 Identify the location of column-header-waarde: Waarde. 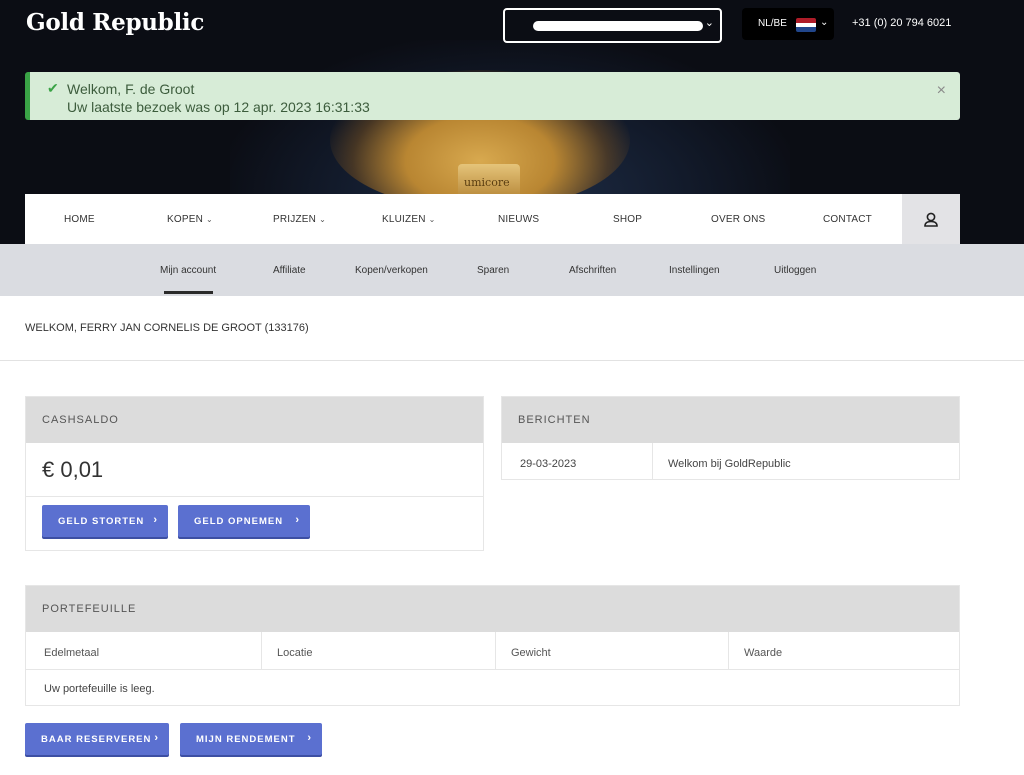
(763, 653).